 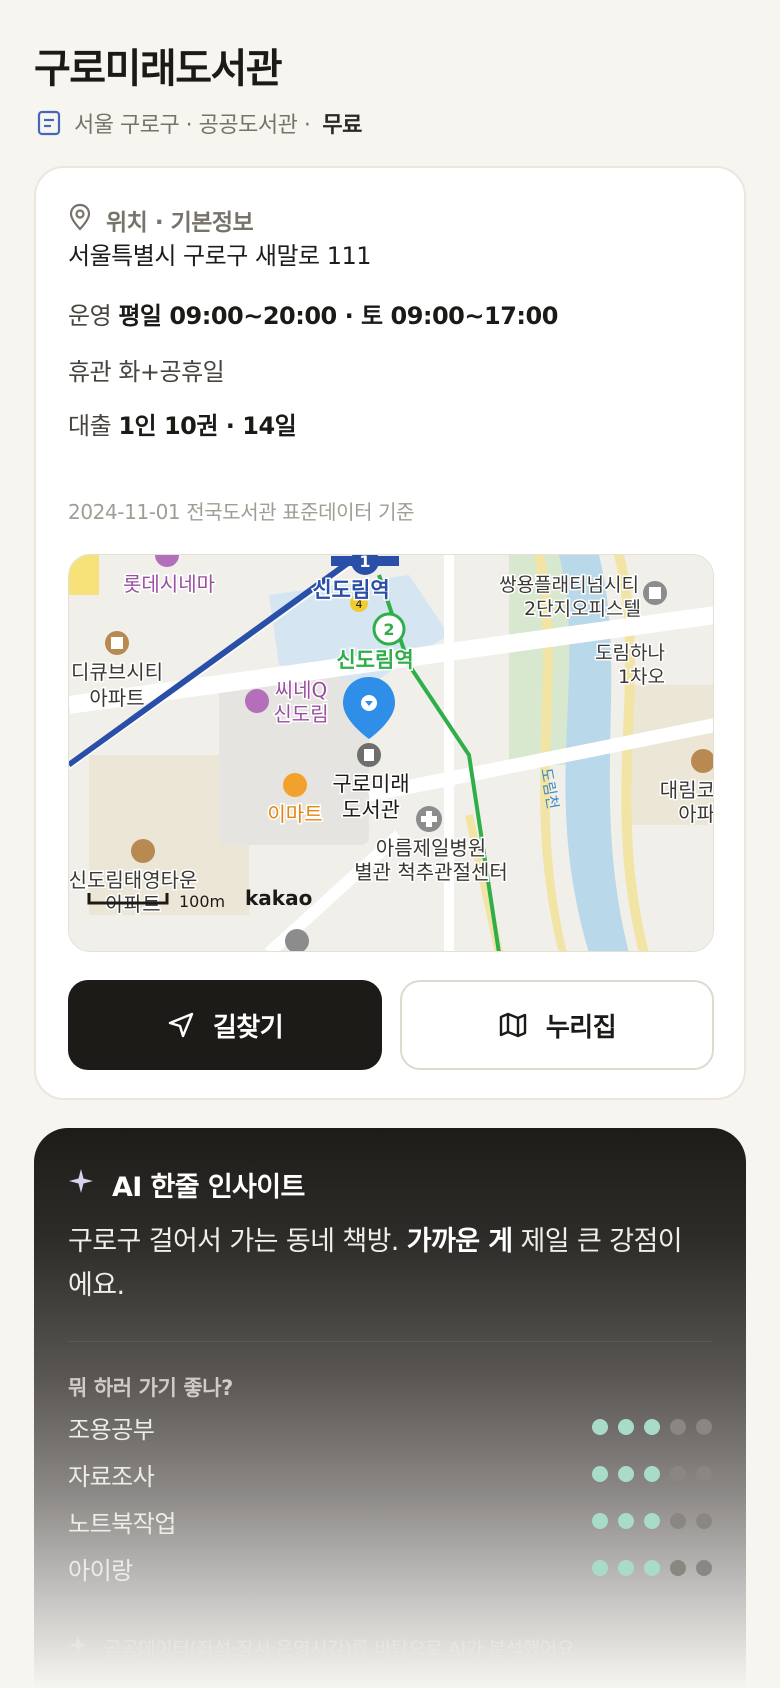 What do you see at coordinates (122, 1523) in the screenshot?
I see `rating-label: 노트북작업` at bounding box center [122, 1523].